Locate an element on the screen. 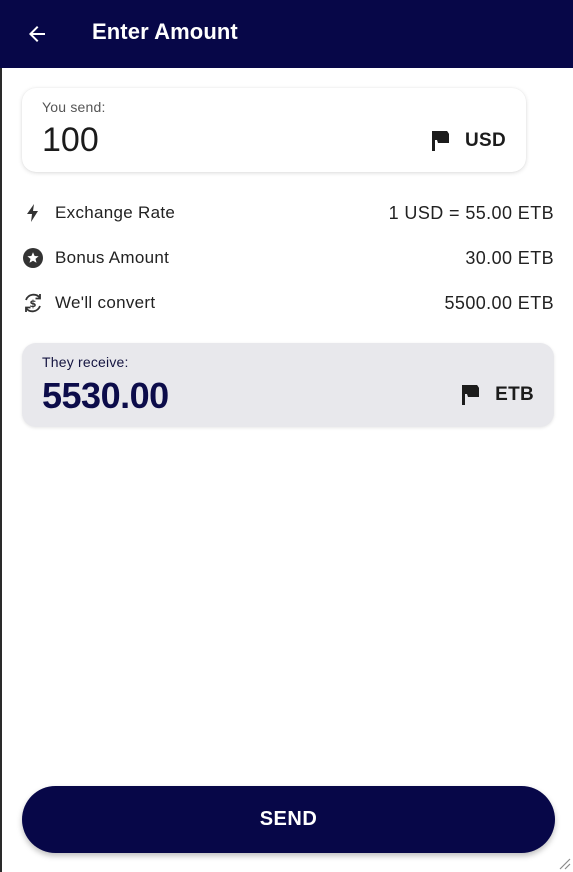  send-amount-card: You send: USD is located at coordinates (274, 130).